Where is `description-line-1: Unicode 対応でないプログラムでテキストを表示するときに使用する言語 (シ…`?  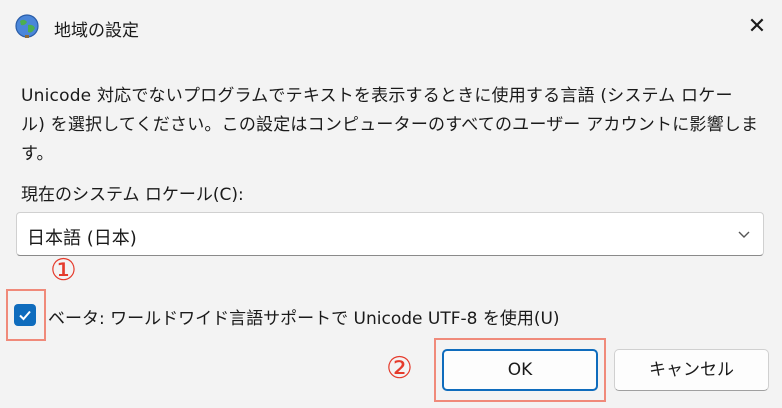
description-line-1: Unicode 対応でないプログラムでテキストを表示するときに使用する言語 (シ… is located at coordinates (377, 96).